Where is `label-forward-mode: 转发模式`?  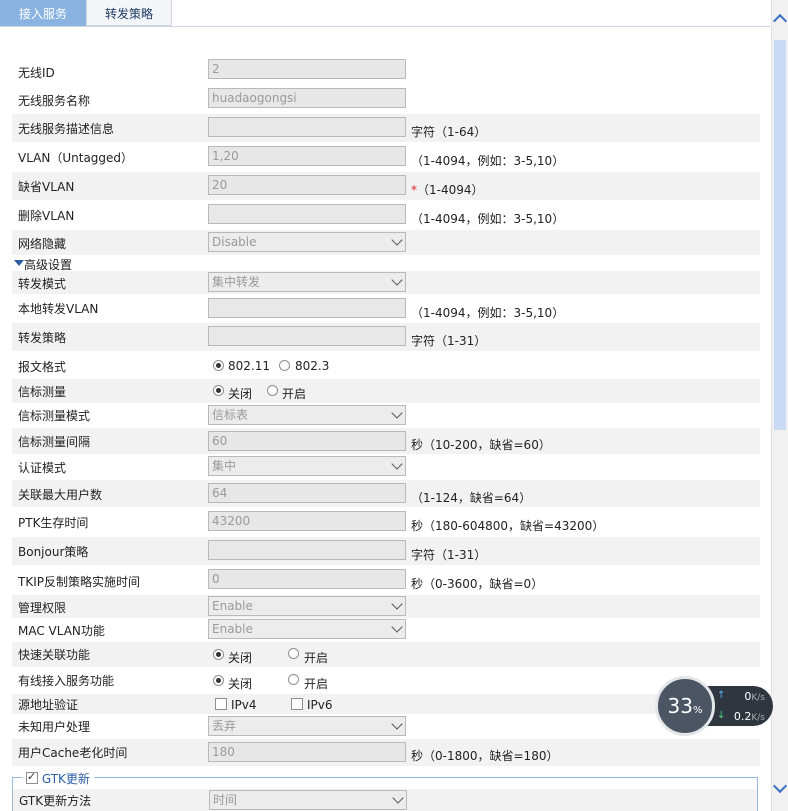 label-forward-mode: 转发模式 is located at coordinates (42, 284).